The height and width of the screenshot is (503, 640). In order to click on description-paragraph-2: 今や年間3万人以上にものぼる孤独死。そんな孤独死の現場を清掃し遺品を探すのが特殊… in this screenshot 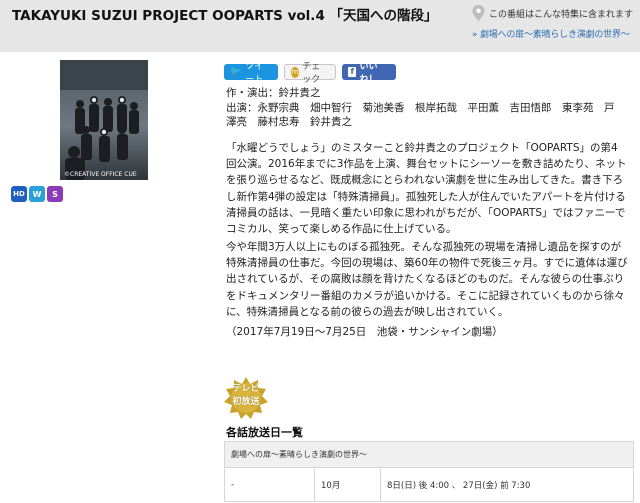, I will do `click(427, 279)`.